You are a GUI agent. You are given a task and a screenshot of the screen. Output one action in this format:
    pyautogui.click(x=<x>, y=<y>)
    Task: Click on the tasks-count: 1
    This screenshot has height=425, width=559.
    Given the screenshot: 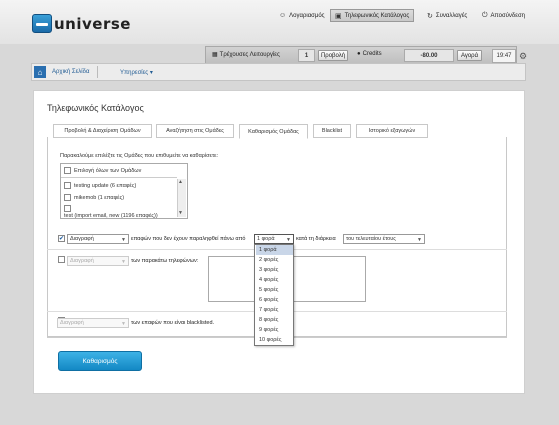 What is the action you would take?
    pyautogui.click(x=306, y=55)
    